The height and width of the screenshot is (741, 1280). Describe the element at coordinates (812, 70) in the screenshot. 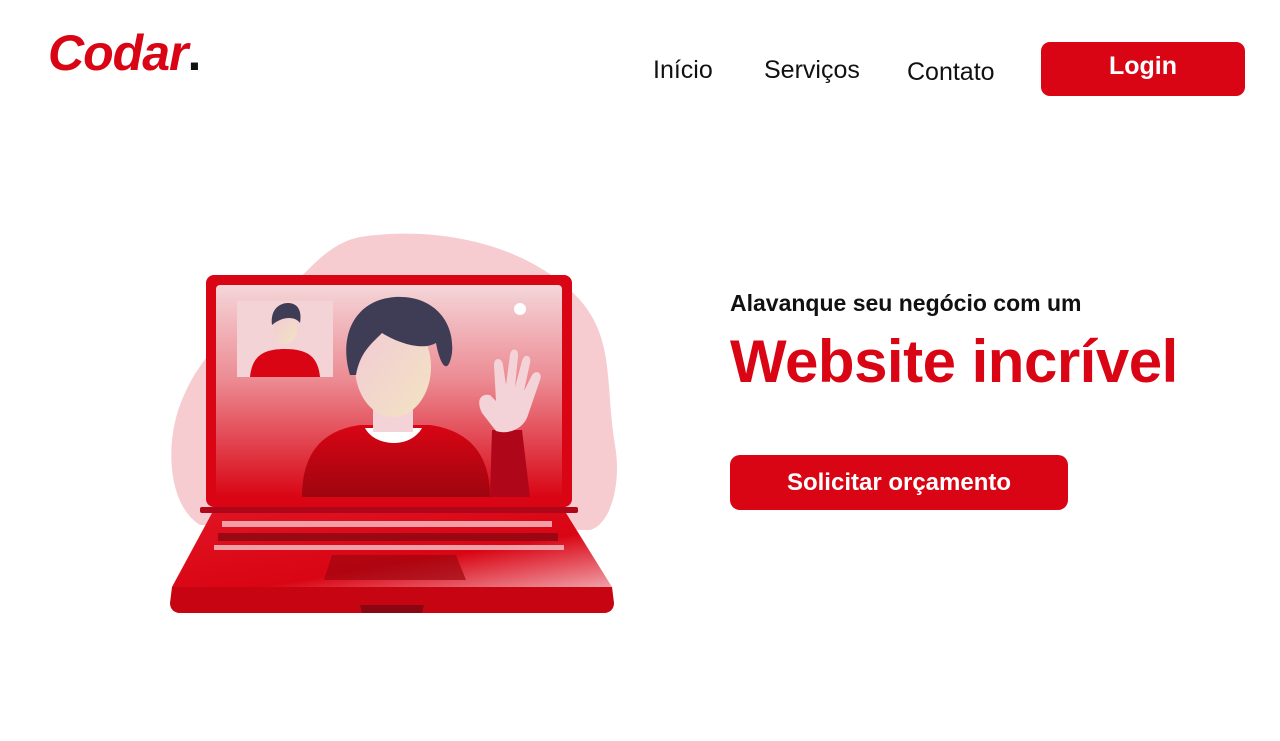

I see `nav-link-servicos: Serviços` at that location.